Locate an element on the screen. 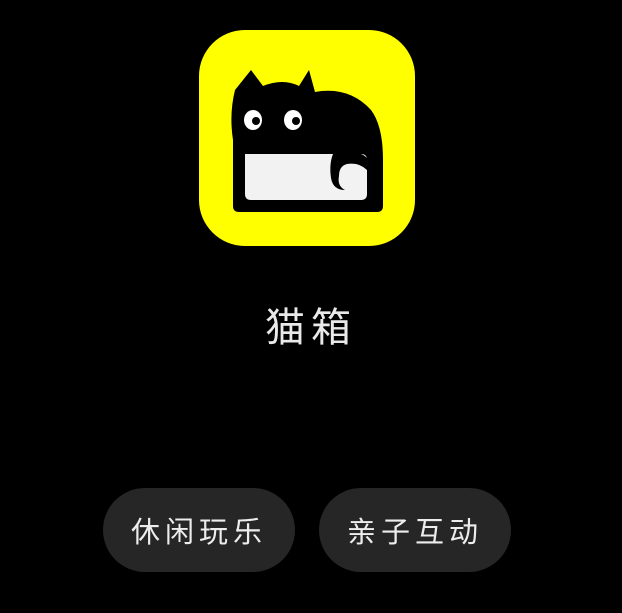 Image resolution: width=622 pixels, height=613 pixels. tag-parent-child: 亲子互动 is located at coordinates (415, 530).